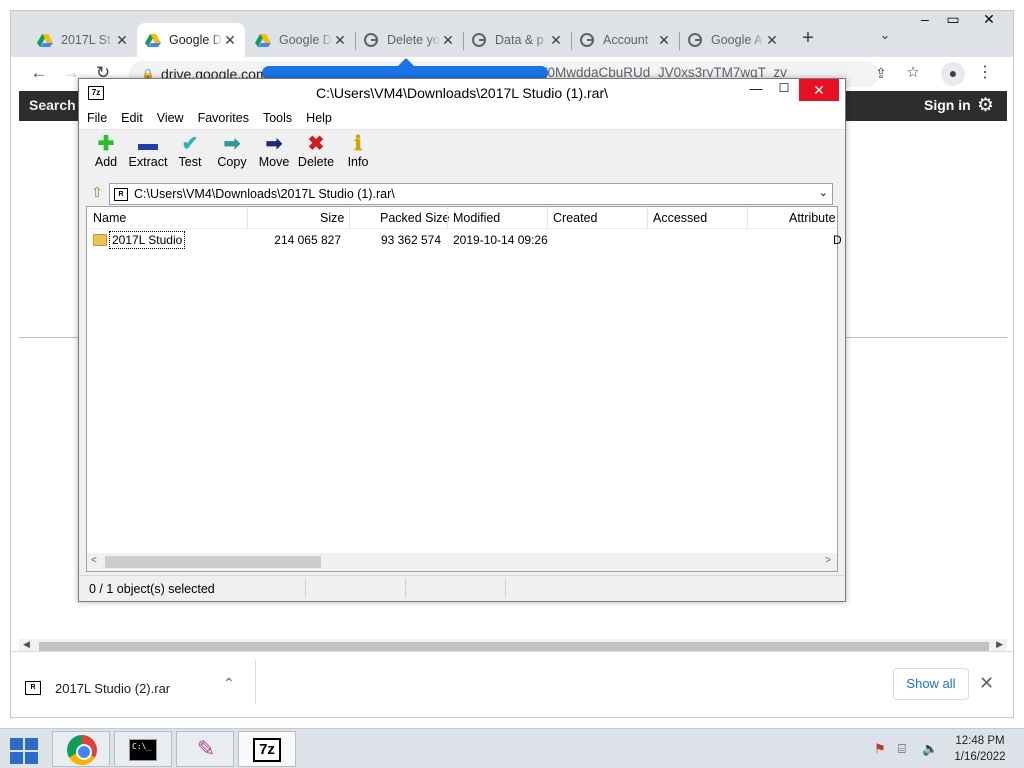 The width and height of the screenshot is (1024, 768). What do you see at coordinates (83, 40) in the screenshot?
I see `tab-0: 2017L St ✕` at bounding box center [83, 40].